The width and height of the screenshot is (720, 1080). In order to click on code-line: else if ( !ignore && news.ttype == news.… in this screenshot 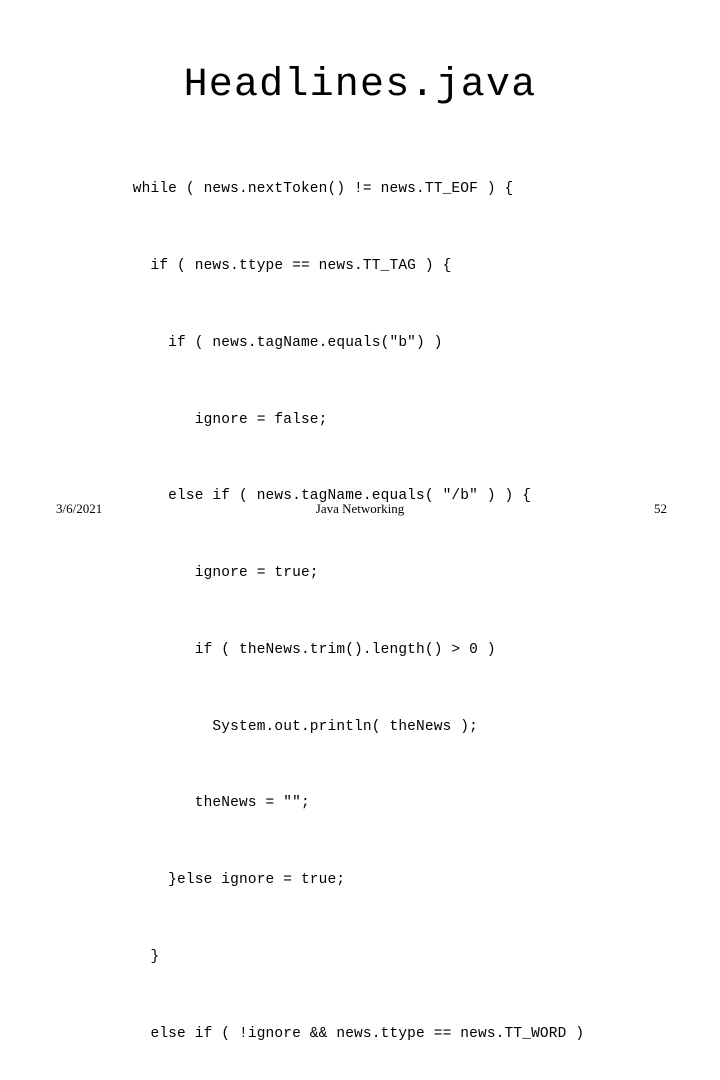, I will do `click(292, 1033)`.